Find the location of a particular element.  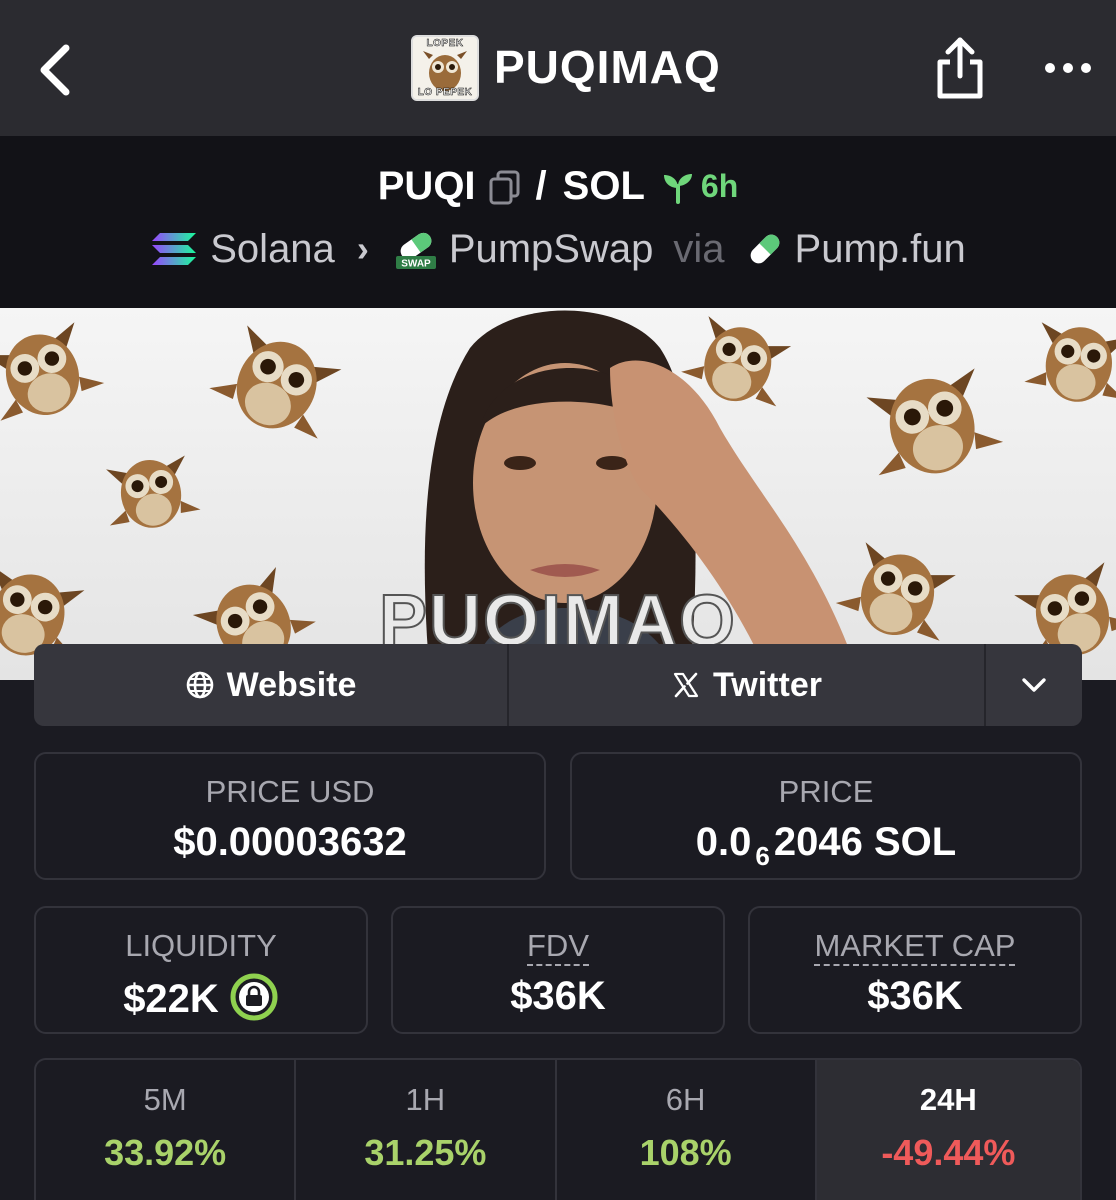

more-links-button is located at coordinates (1034, 685).